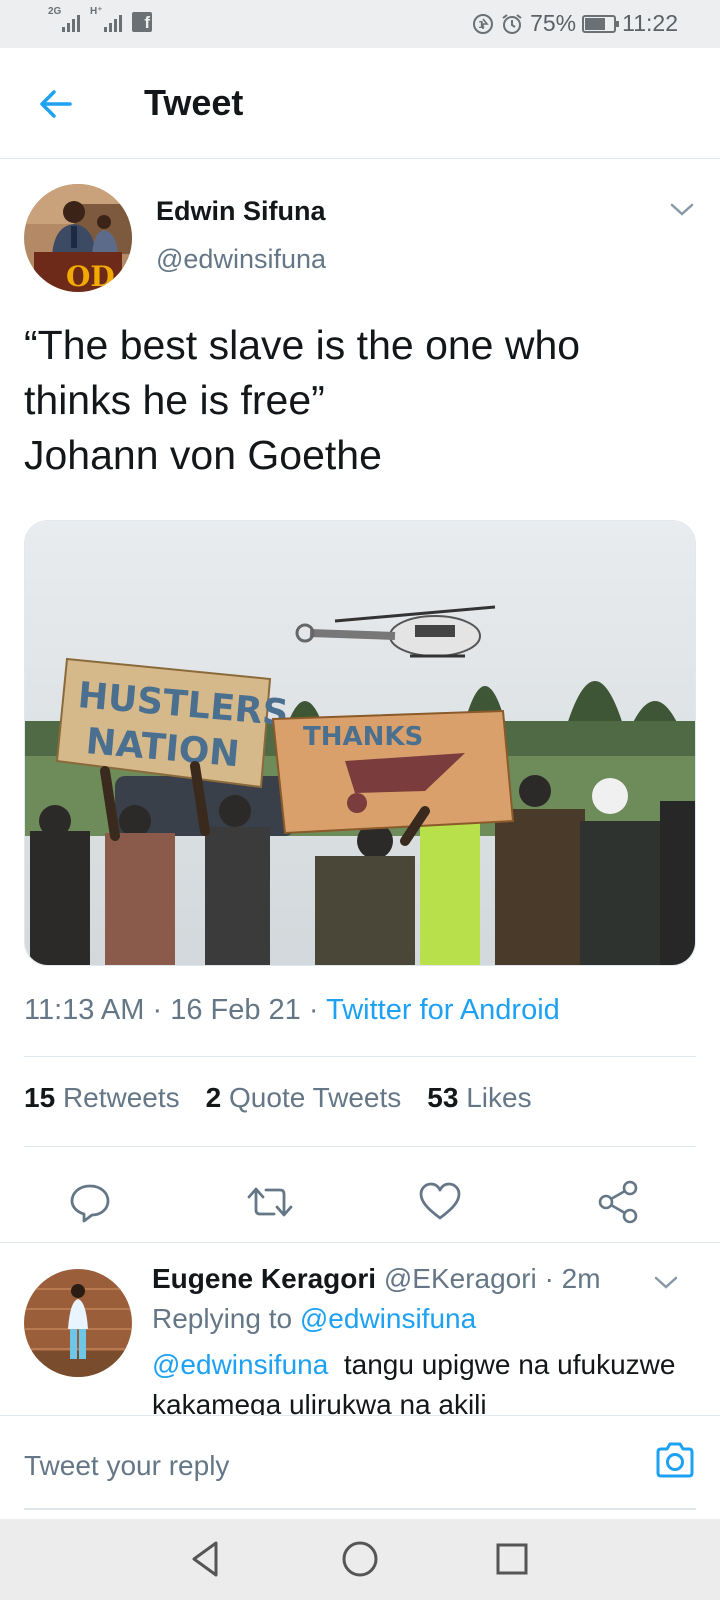  Describe the element at coordinates (650, 23) in the screenshot. I see `status-time: 11:22` at that location.